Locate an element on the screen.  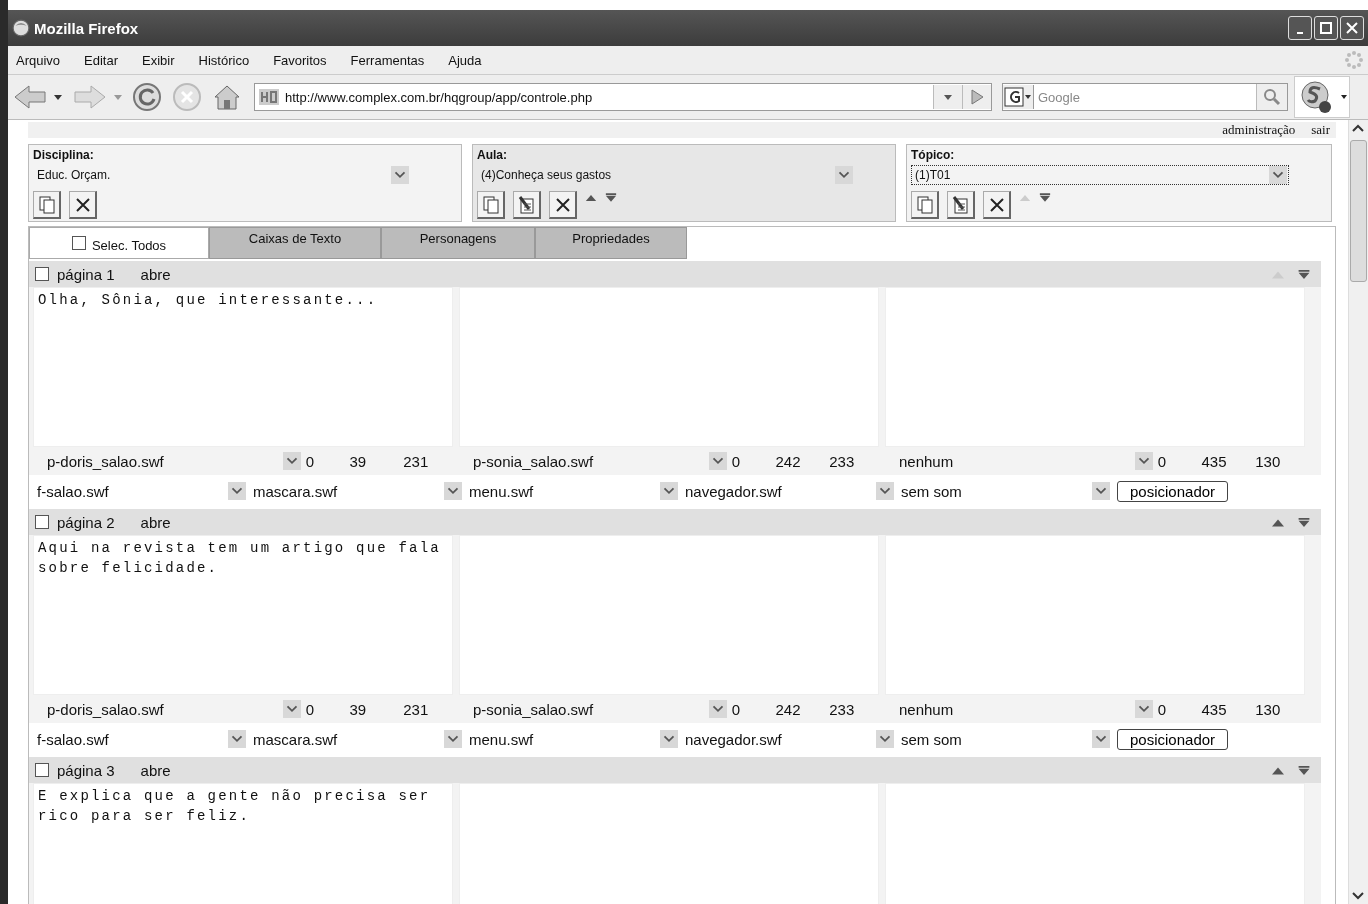
header-link: sair is located at coordinates (1320, 130).